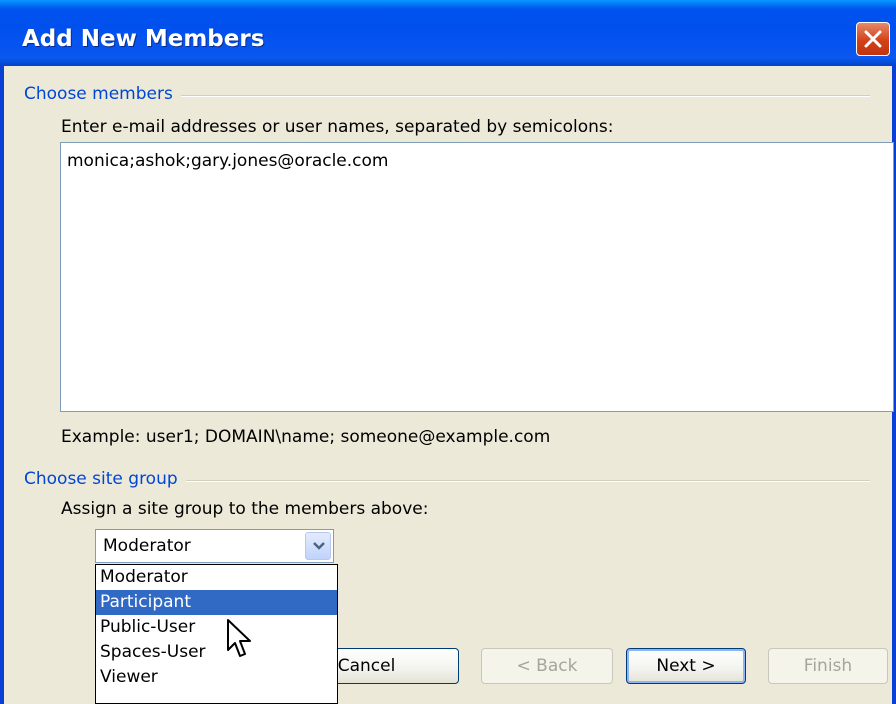 Image resolution: width=896 pixels, height=704 pixels. Describe the element at coordinates (216, 652) in the screenshot. I see `dropdown-option-spaces-user: Spaces-User` at that location.